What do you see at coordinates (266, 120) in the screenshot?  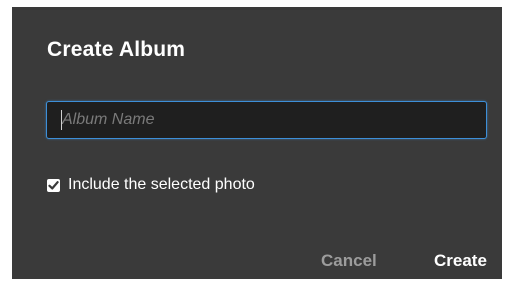 I see `album-name-input` at bounding box center [266, 120].